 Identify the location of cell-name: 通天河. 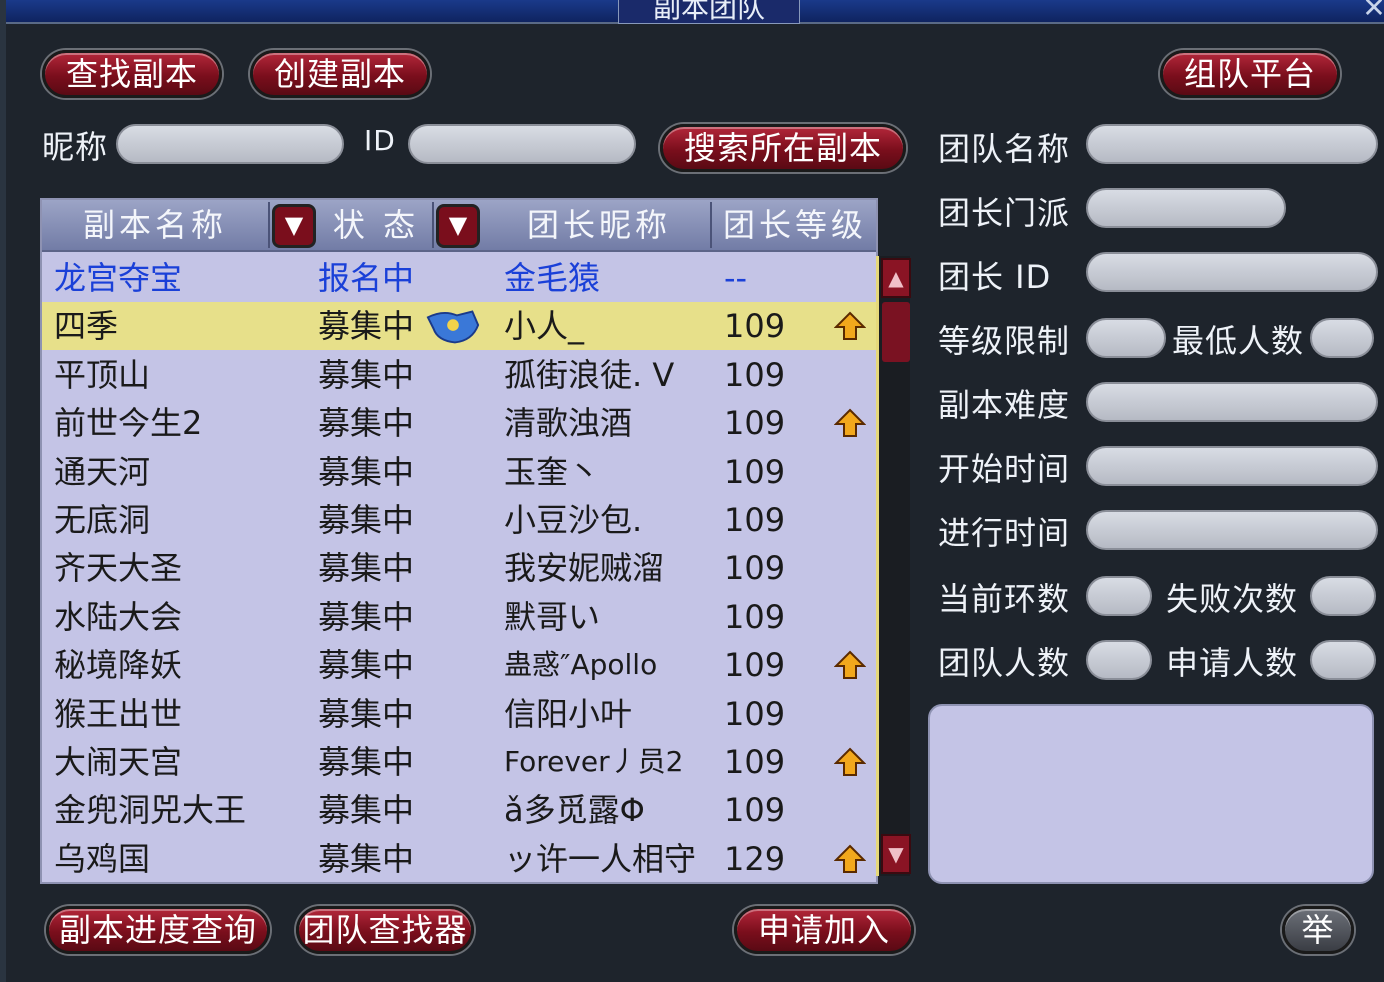
(102, 471).